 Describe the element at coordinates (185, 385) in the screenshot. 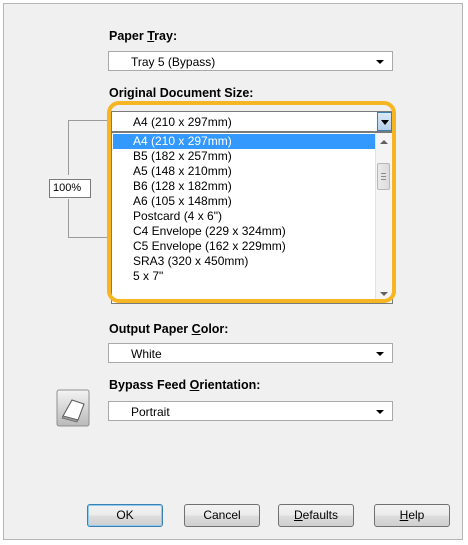

I see `bypass-feed-orientation-label: Bypass Feed Orientation:` at that location.